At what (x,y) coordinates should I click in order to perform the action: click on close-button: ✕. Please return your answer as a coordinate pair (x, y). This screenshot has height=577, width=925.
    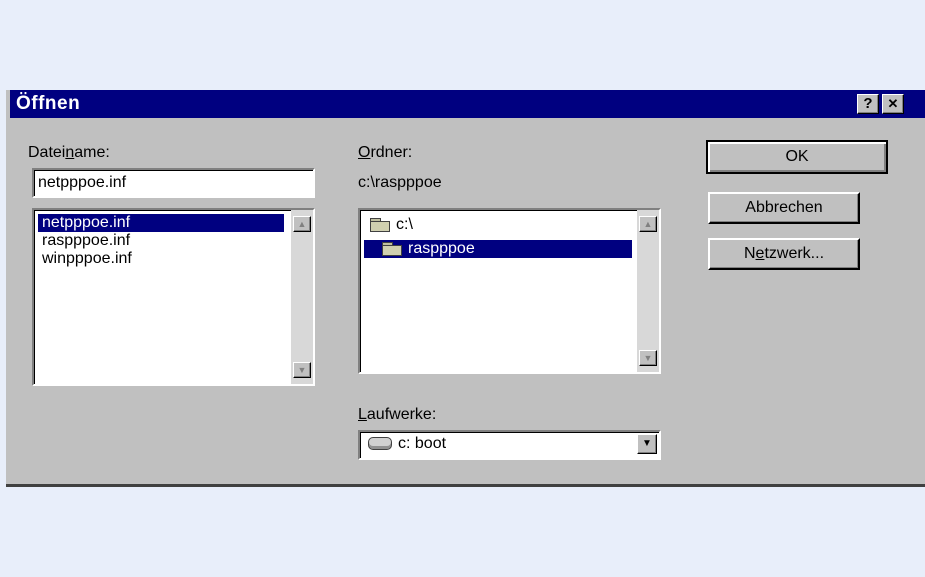
    Looking at the image, I should click on (893, 104).